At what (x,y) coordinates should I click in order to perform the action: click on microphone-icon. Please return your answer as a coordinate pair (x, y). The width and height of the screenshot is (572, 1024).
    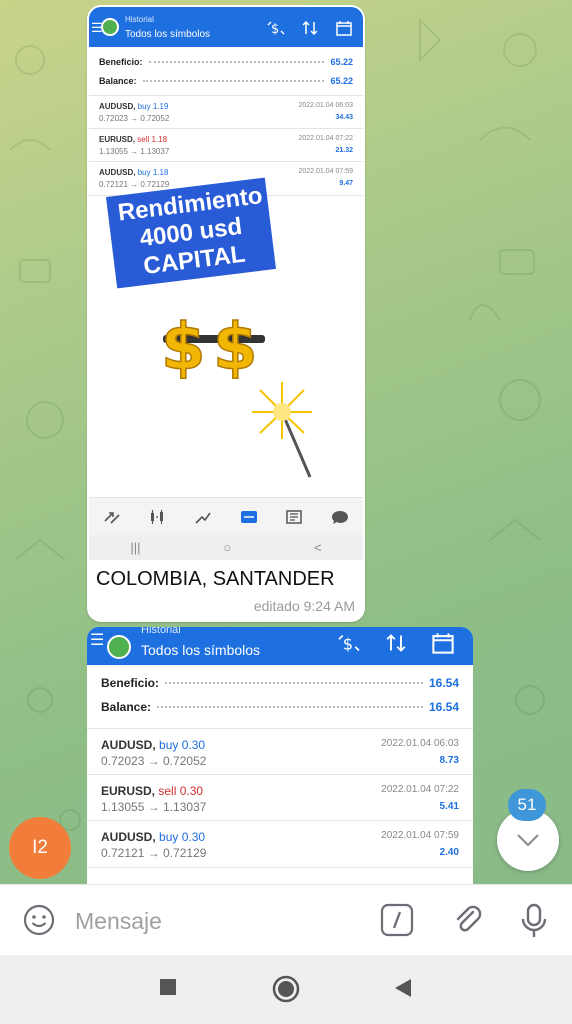
    Looking at the image, I should click on (534, 921).